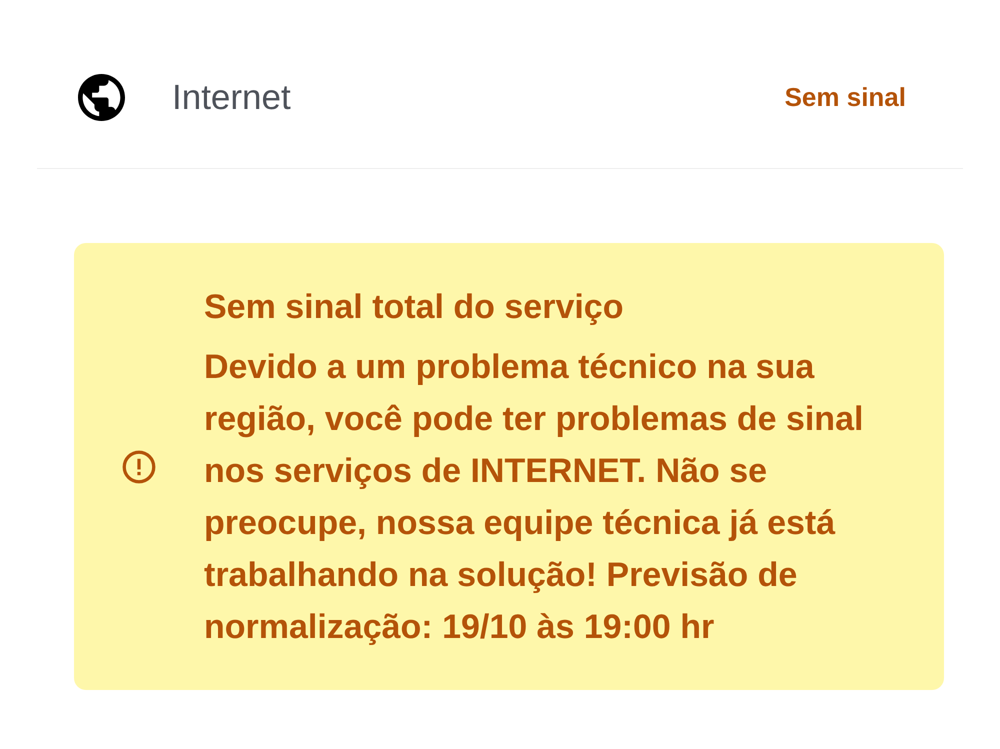 This screenshot has width=1000, height=749. I want to click on row-label: Internet, so click(231, 97).